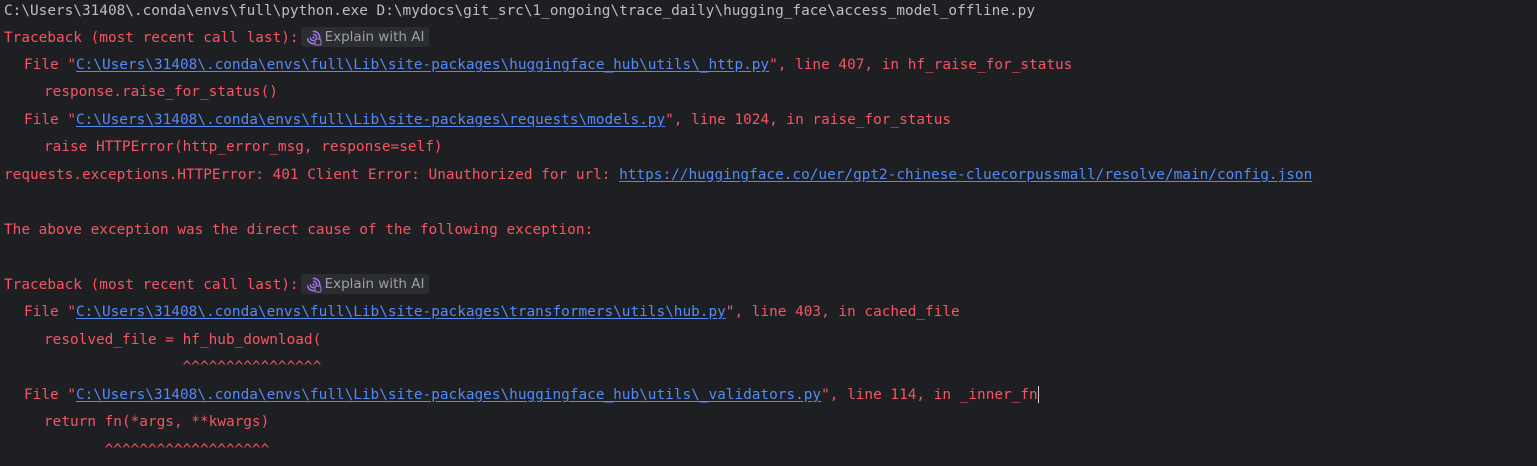 The height and width of the screenshot is (466, 1537). What do you see at coordinates (157, 422) in the screenshot?
I see `code-text: return fn(*args, **kwargs)` at bounding box center [157, 422].